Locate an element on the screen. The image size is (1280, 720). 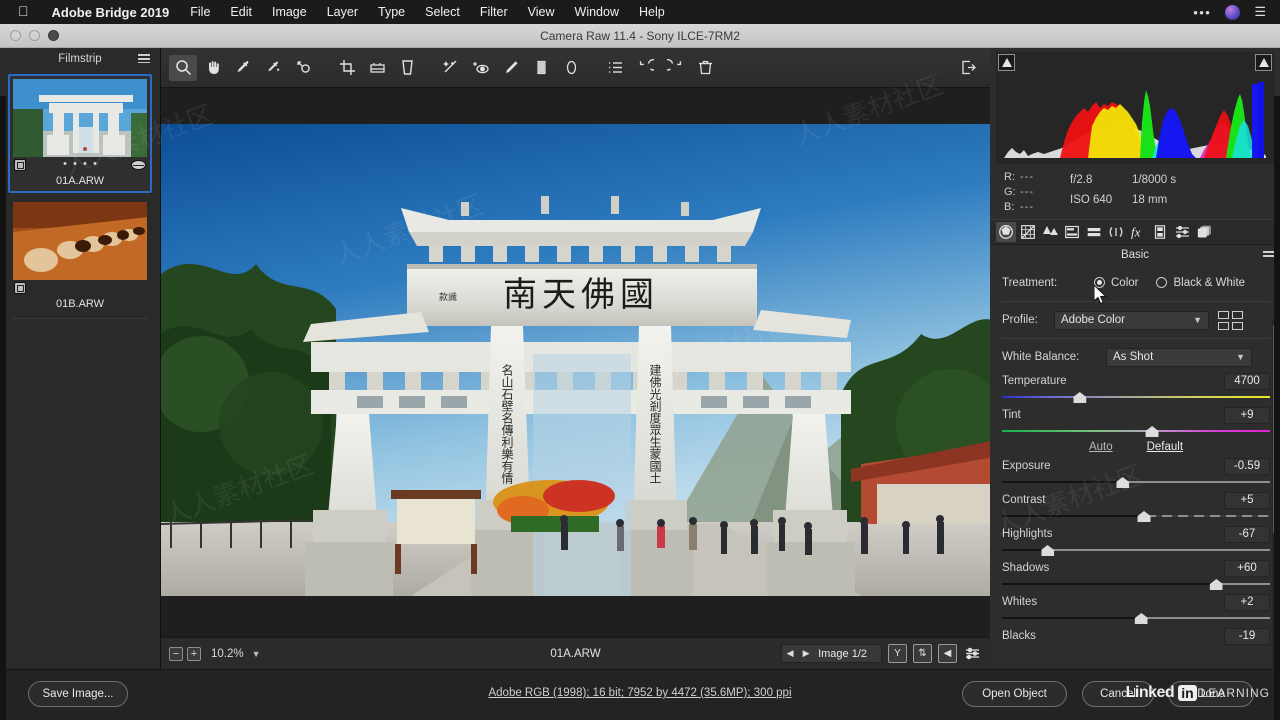
tab-detail is located at coordinates (1050, 232).